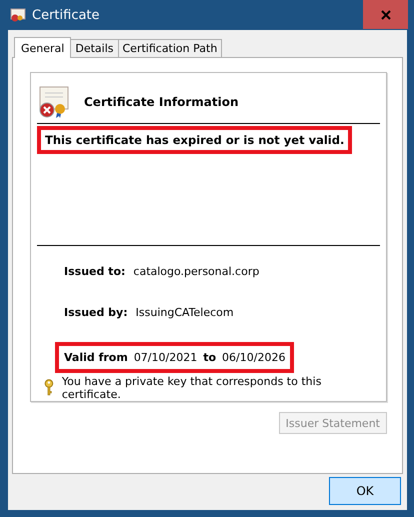  I want to click on certificate-error-icon, so click(54, 102).